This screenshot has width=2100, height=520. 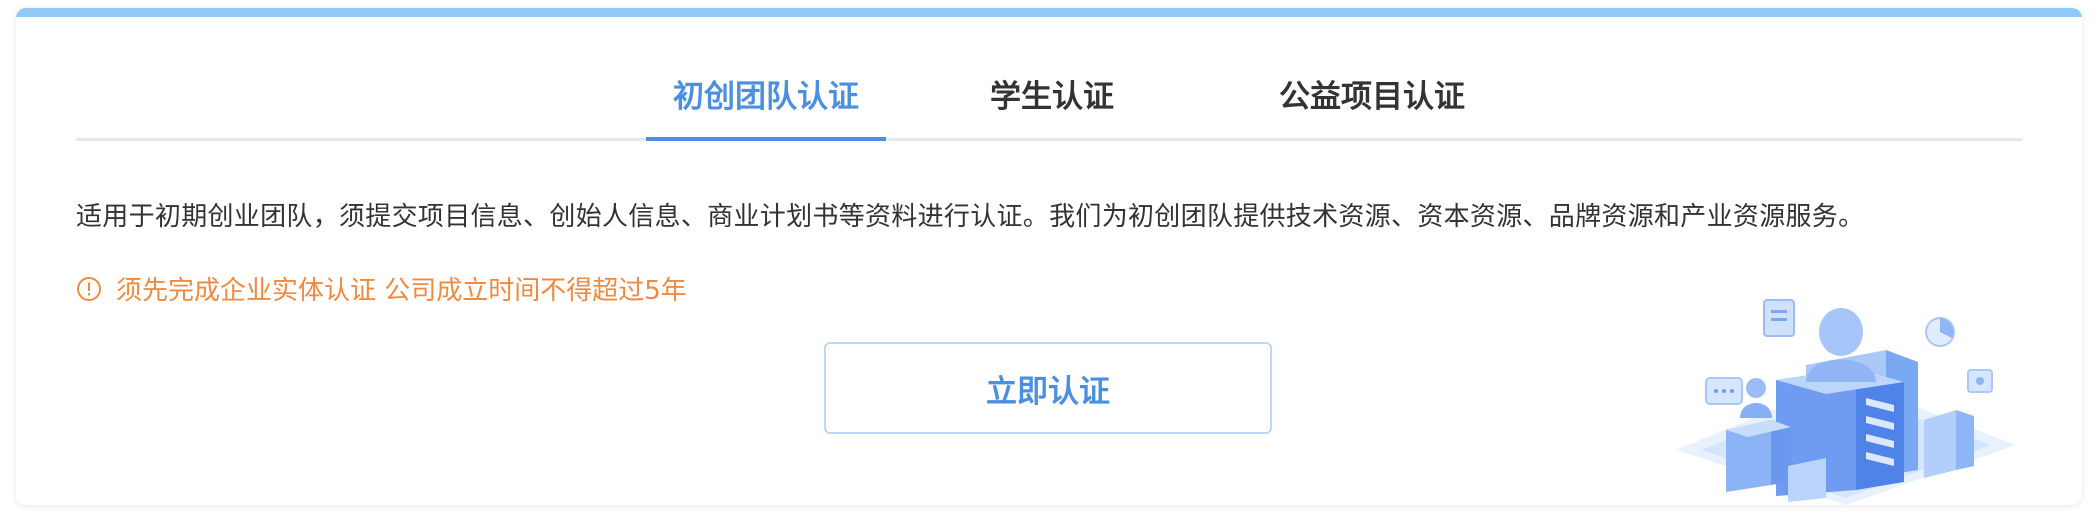 I want to click on notice-text: 须先完成企业实体认证 公司成立时间不得超过5年, so click(x=401, y=291).